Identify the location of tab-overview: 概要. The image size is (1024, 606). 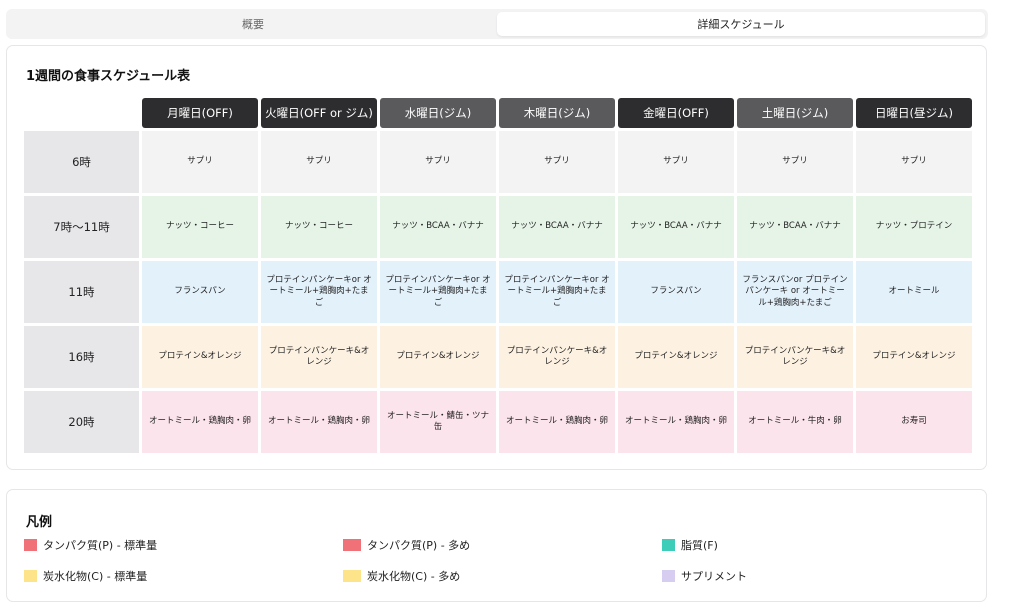
(253, 24).